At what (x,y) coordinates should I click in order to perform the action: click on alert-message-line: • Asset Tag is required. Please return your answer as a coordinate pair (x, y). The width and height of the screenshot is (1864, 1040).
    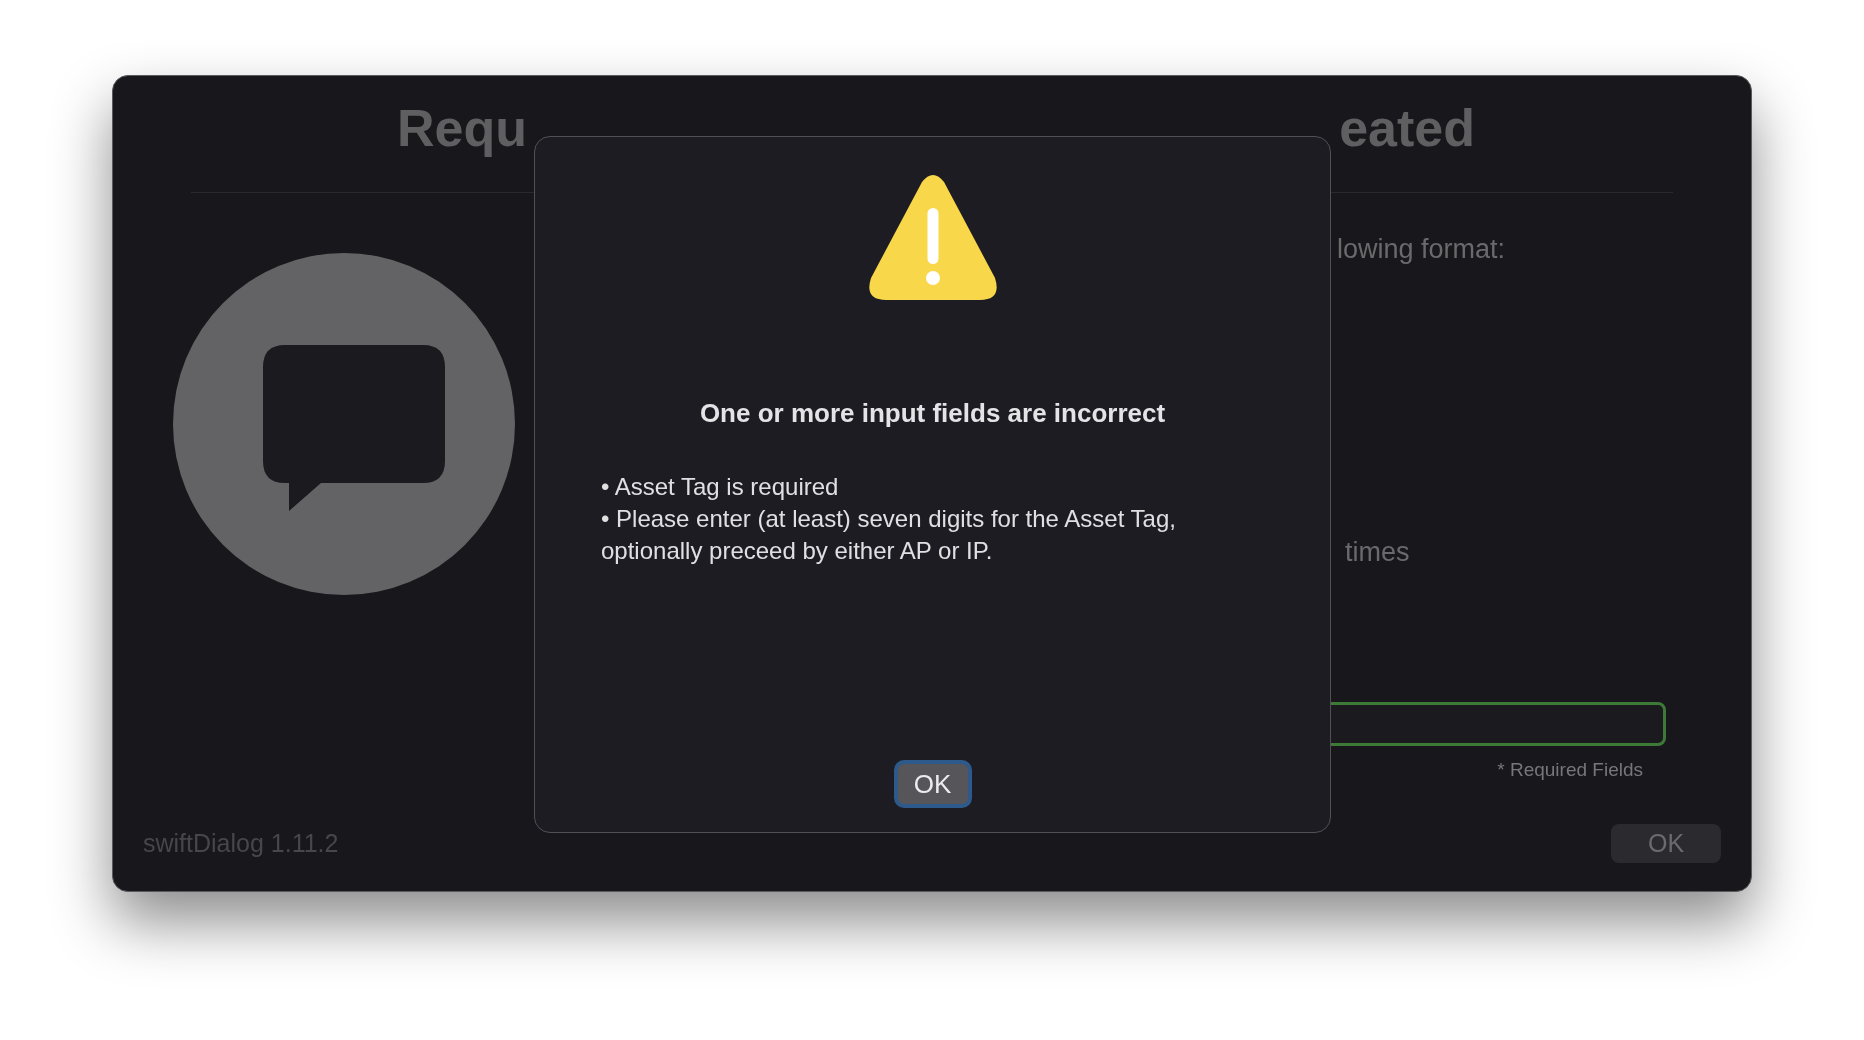
    Looking at the image, I should click on (720, 487).